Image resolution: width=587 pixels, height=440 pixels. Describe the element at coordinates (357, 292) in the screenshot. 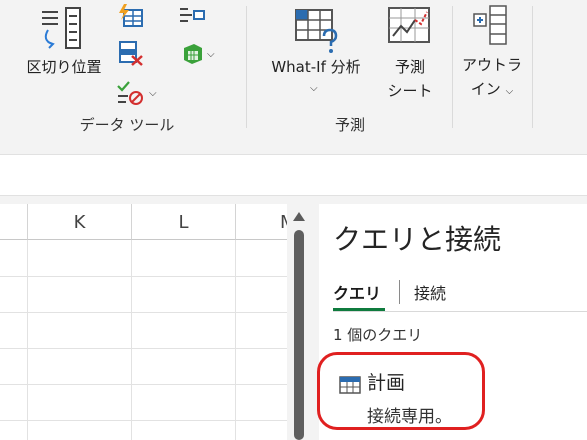

I see `tab-queries: クエリ` at that location.